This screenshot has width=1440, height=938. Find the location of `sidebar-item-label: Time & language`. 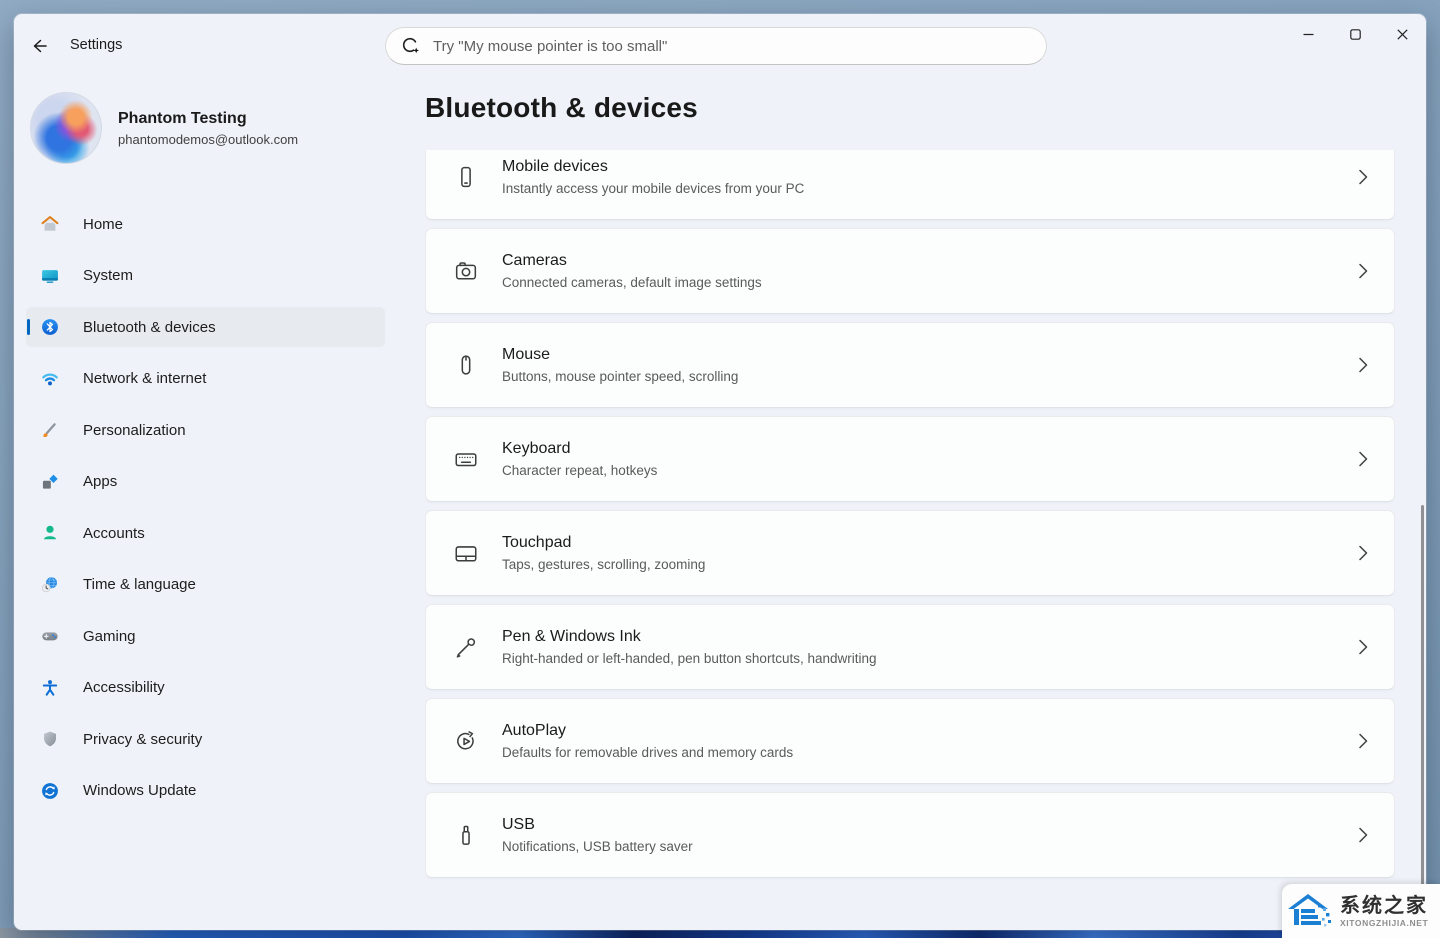

sidebar-item-label: Time & language is located at coordinates (139, 584).